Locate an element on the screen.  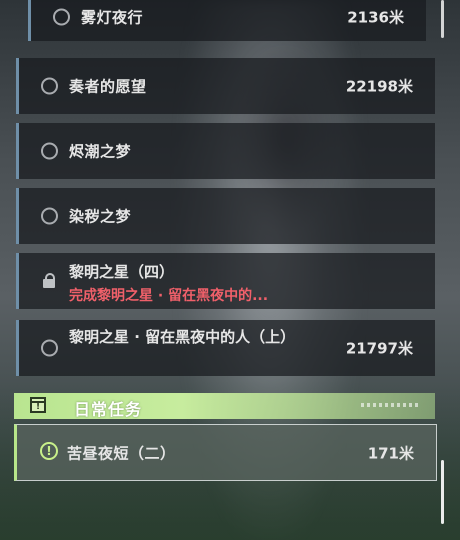
scrollbar-top is located at coordinates (442, 19).